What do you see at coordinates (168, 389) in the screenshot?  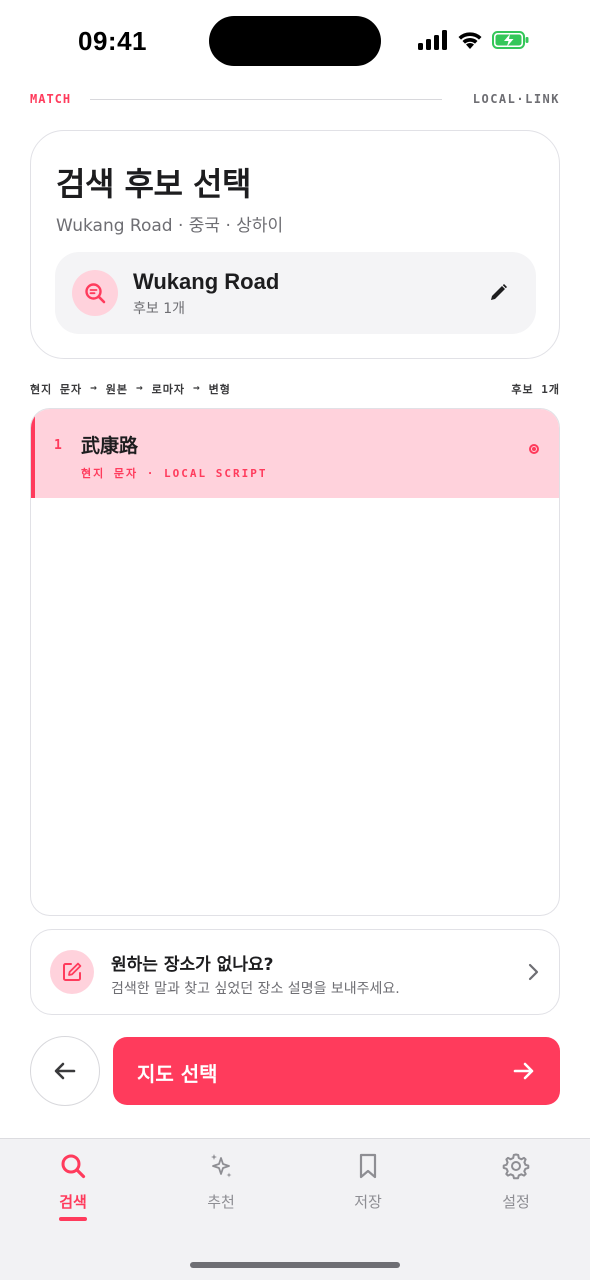 I see `pipeline-step: 로마자` at bounding box center [168, 389].